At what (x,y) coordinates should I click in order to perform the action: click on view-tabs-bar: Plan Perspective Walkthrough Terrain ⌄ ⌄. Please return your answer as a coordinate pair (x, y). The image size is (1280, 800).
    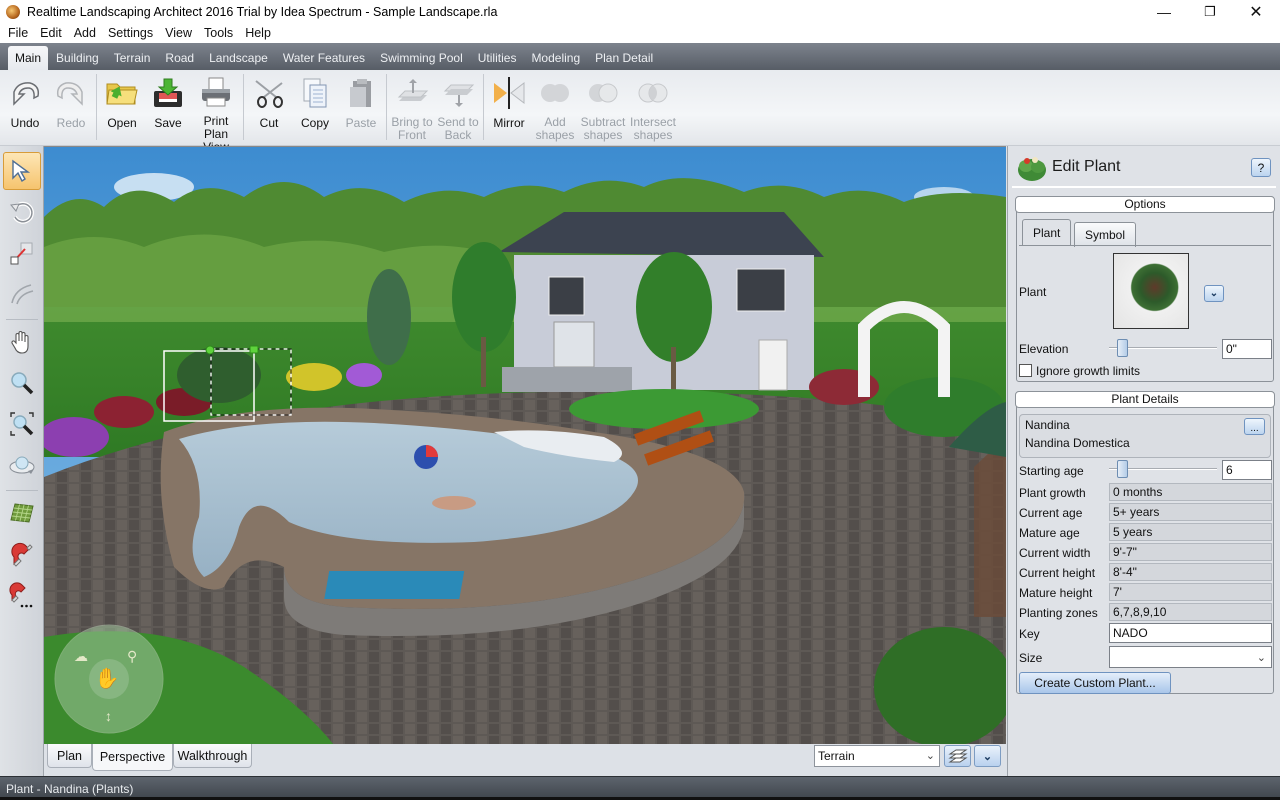
    Looking at the image, I should click on (525, 760).